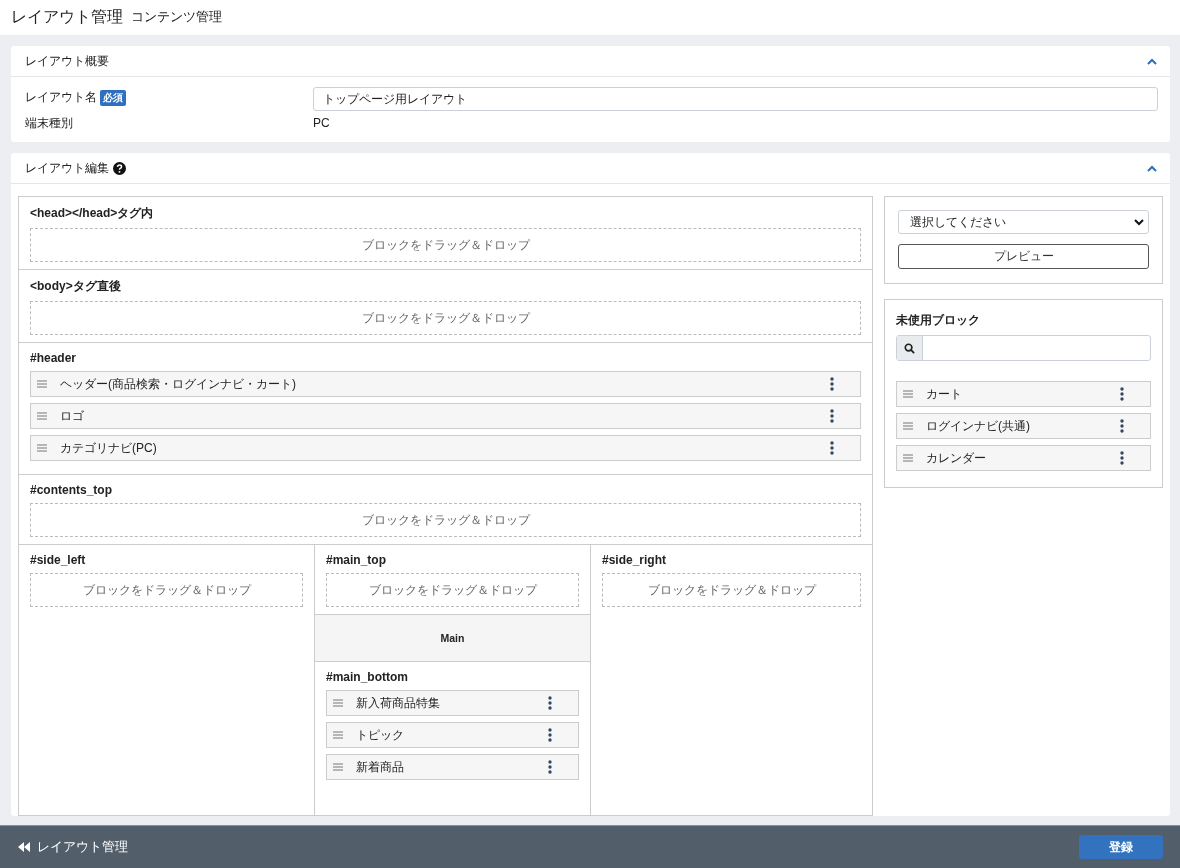  What do you see at coordinates (635, 560) in the screenshot?
I see `area-title: #side_right` at bounding box center [635, 560].